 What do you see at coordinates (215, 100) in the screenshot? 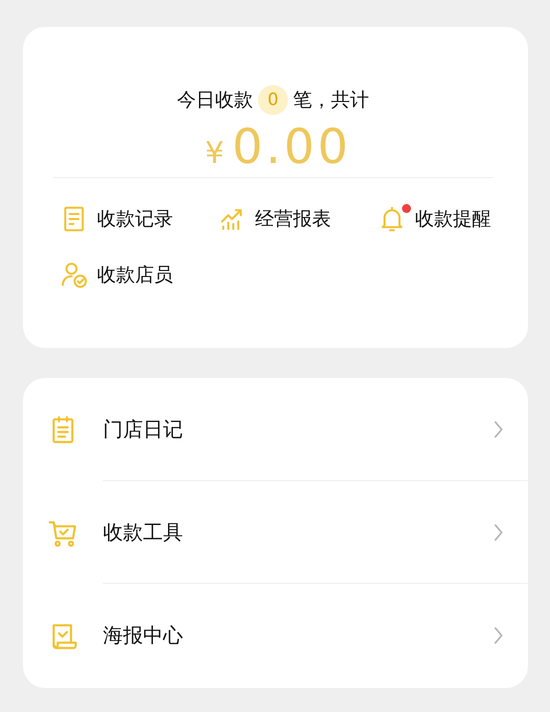
I see `summary-label: 今日收款` at bounding box center [215, 100].